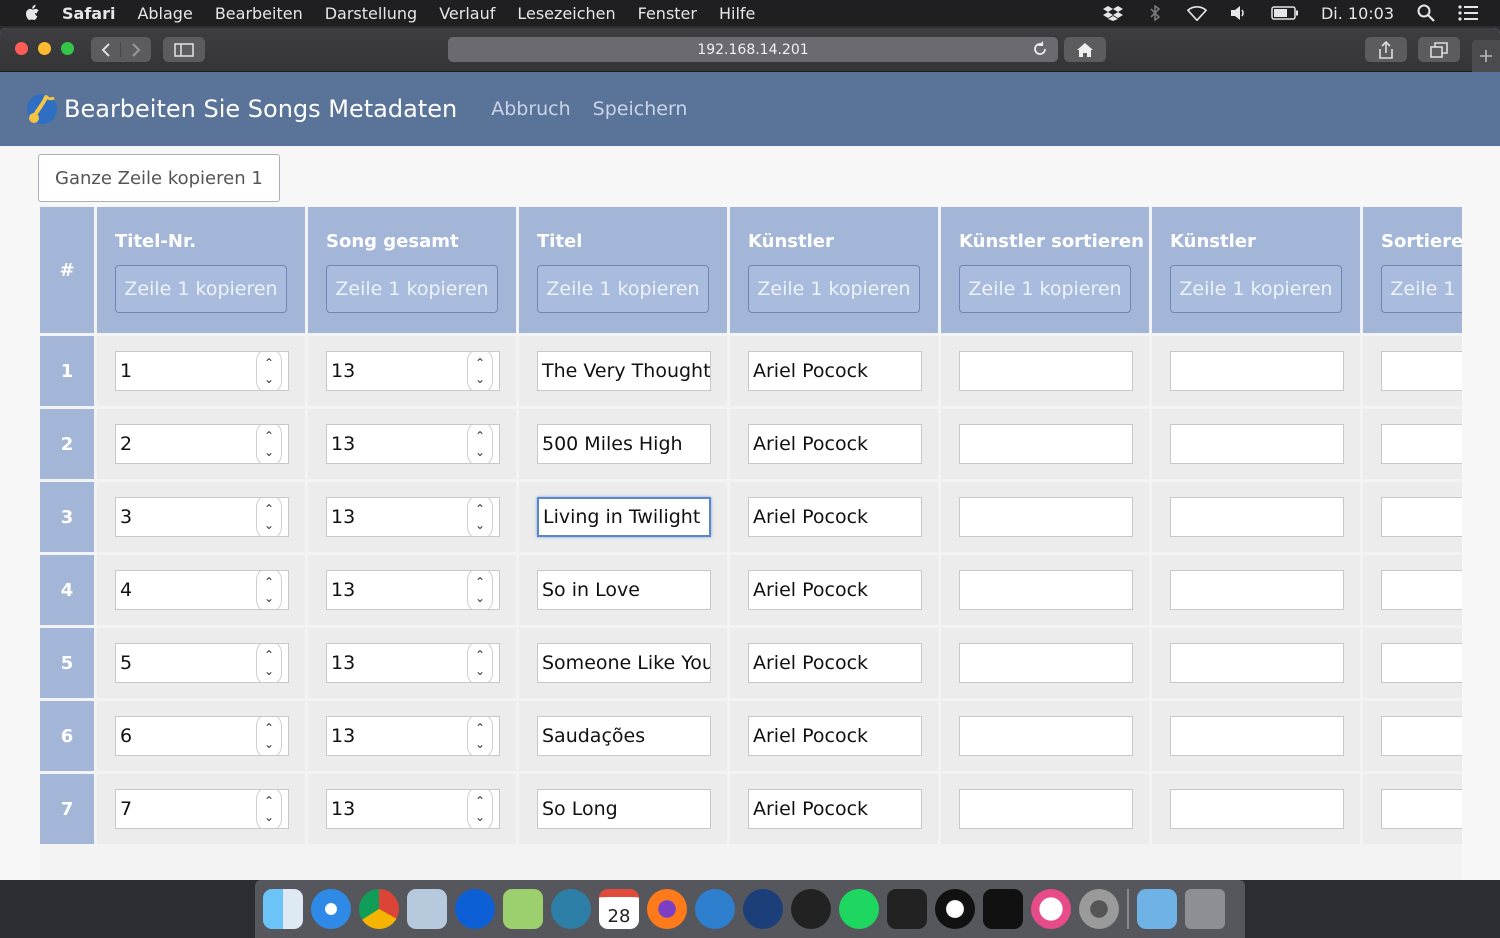 The height and width of the screenshot is (938, 1500). I want to click on finder-icon, so click(283, 909).